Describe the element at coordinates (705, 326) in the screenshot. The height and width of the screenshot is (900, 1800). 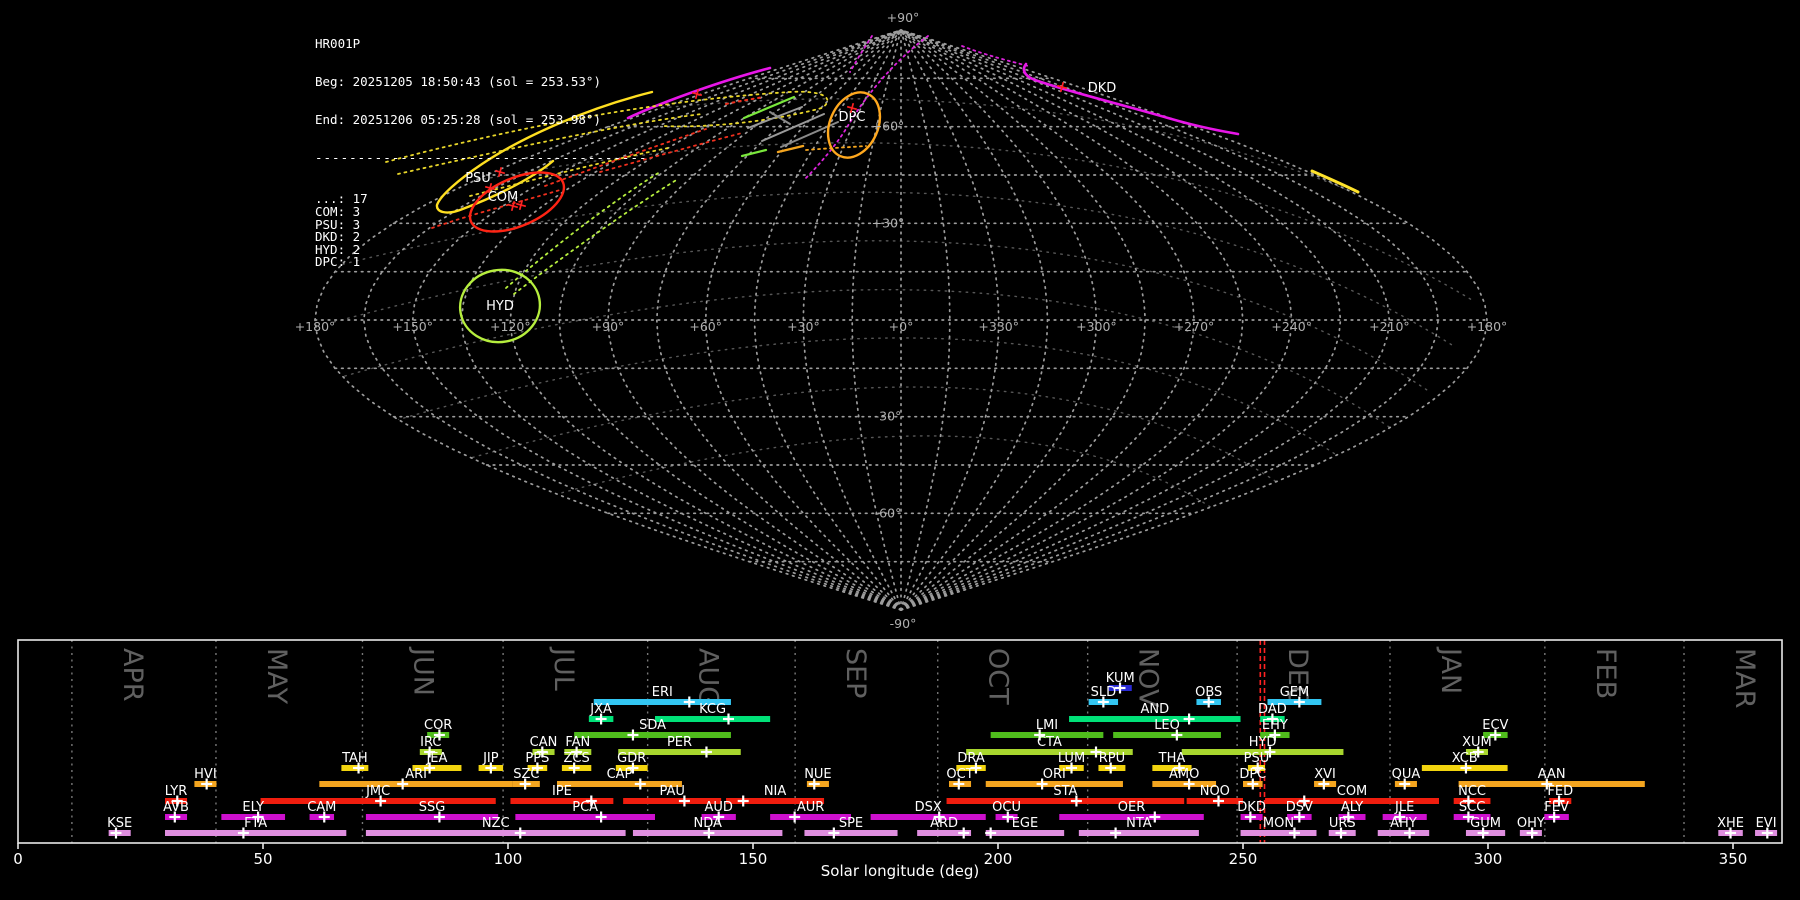
I see `longitude-label: +60°` at that location.